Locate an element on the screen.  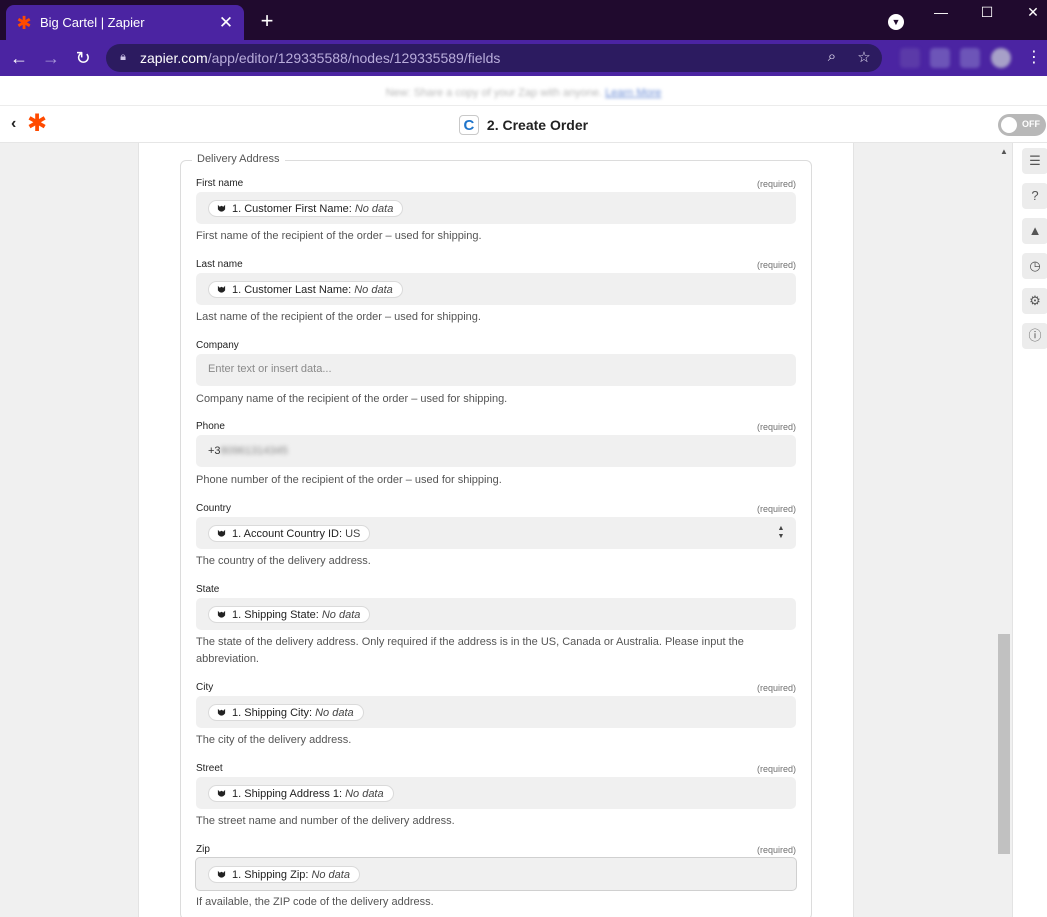
field-label: Country is located at coordinates (214, 508).